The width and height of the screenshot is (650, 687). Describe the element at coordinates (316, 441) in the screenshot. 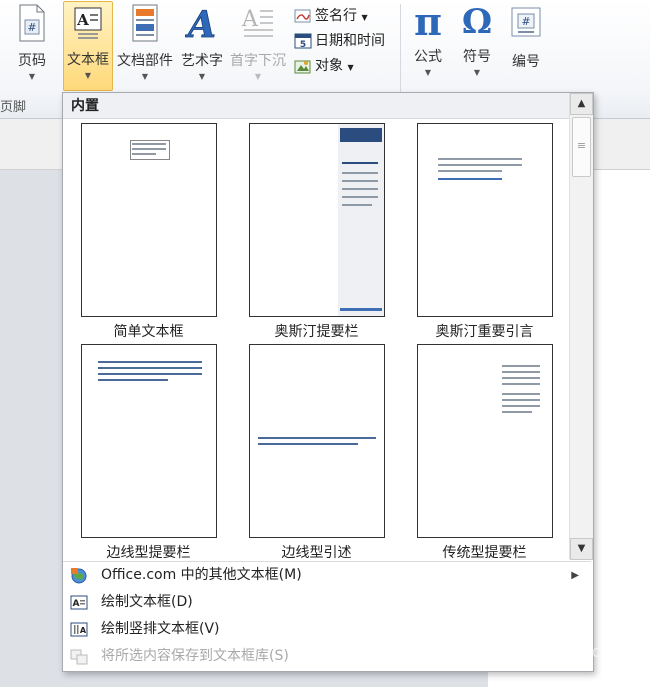

I see `edge-quote-preview` at that location.